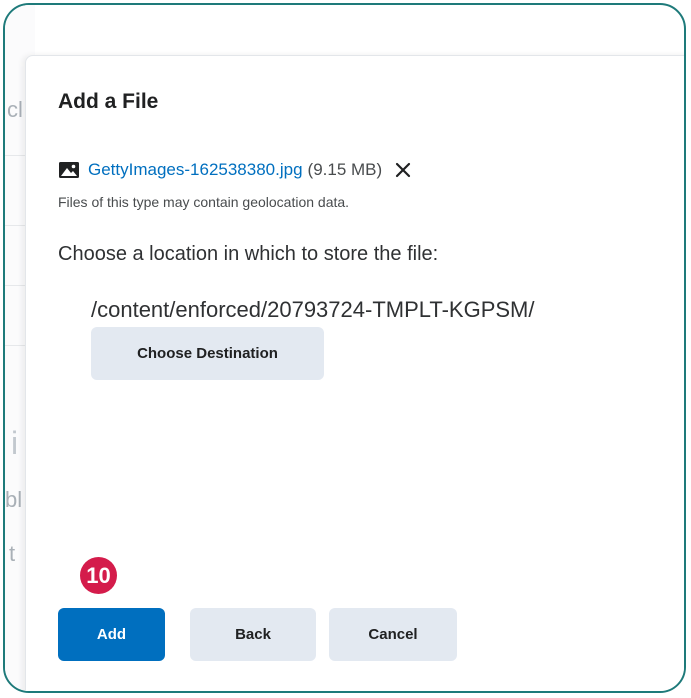 The image size is (691, 698). I want to click on background-text: t, so click(12, 553).